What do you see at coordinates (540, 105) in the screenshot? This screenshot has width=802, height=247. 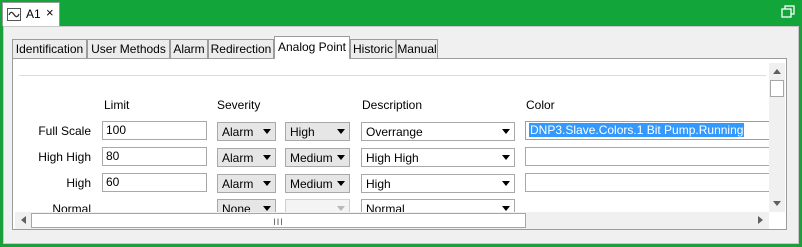 I see `header-color: Color` at bounding box center [540, 105].